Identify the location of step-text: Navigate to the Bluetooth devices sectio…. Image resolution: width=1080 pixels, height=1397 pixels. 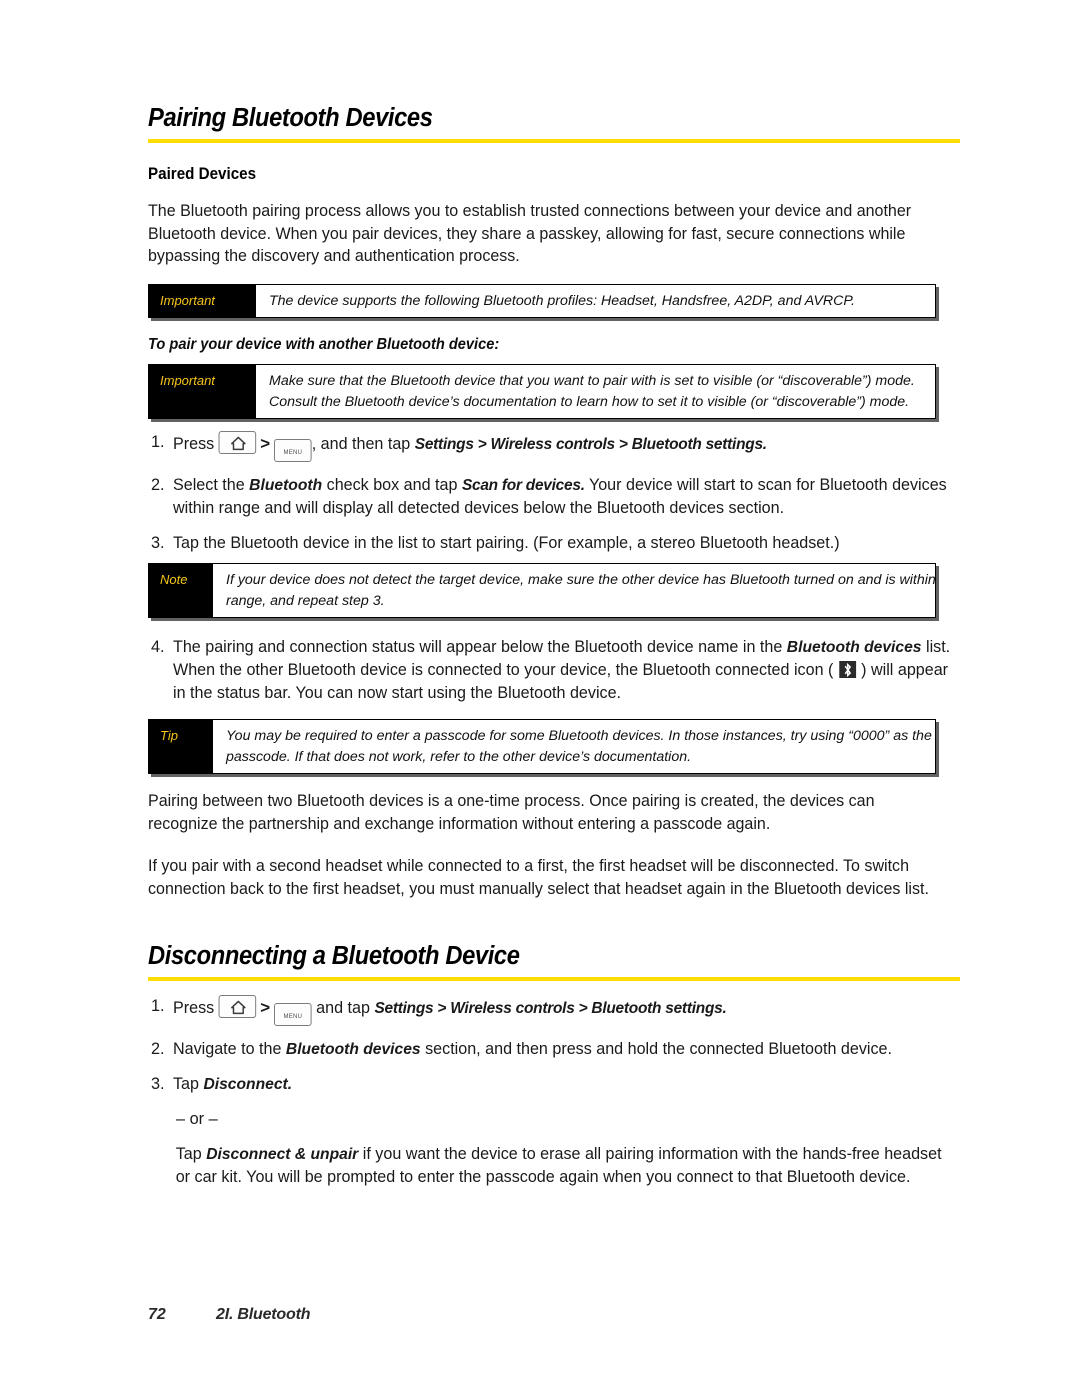
(562, 1049).